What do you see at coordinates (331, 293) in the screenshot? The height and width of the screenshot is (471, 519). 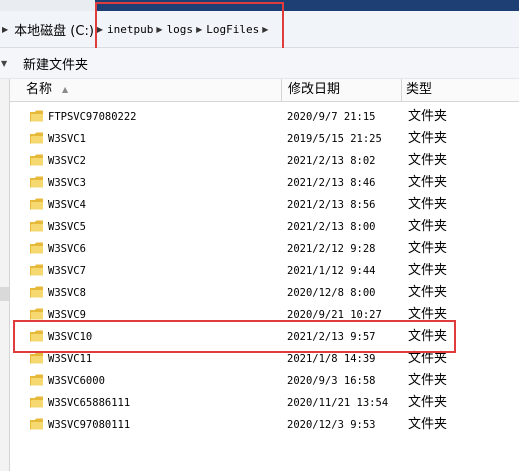 I see `file-modified: 2020/12/8 8:00` at bounding box center [331, 293].